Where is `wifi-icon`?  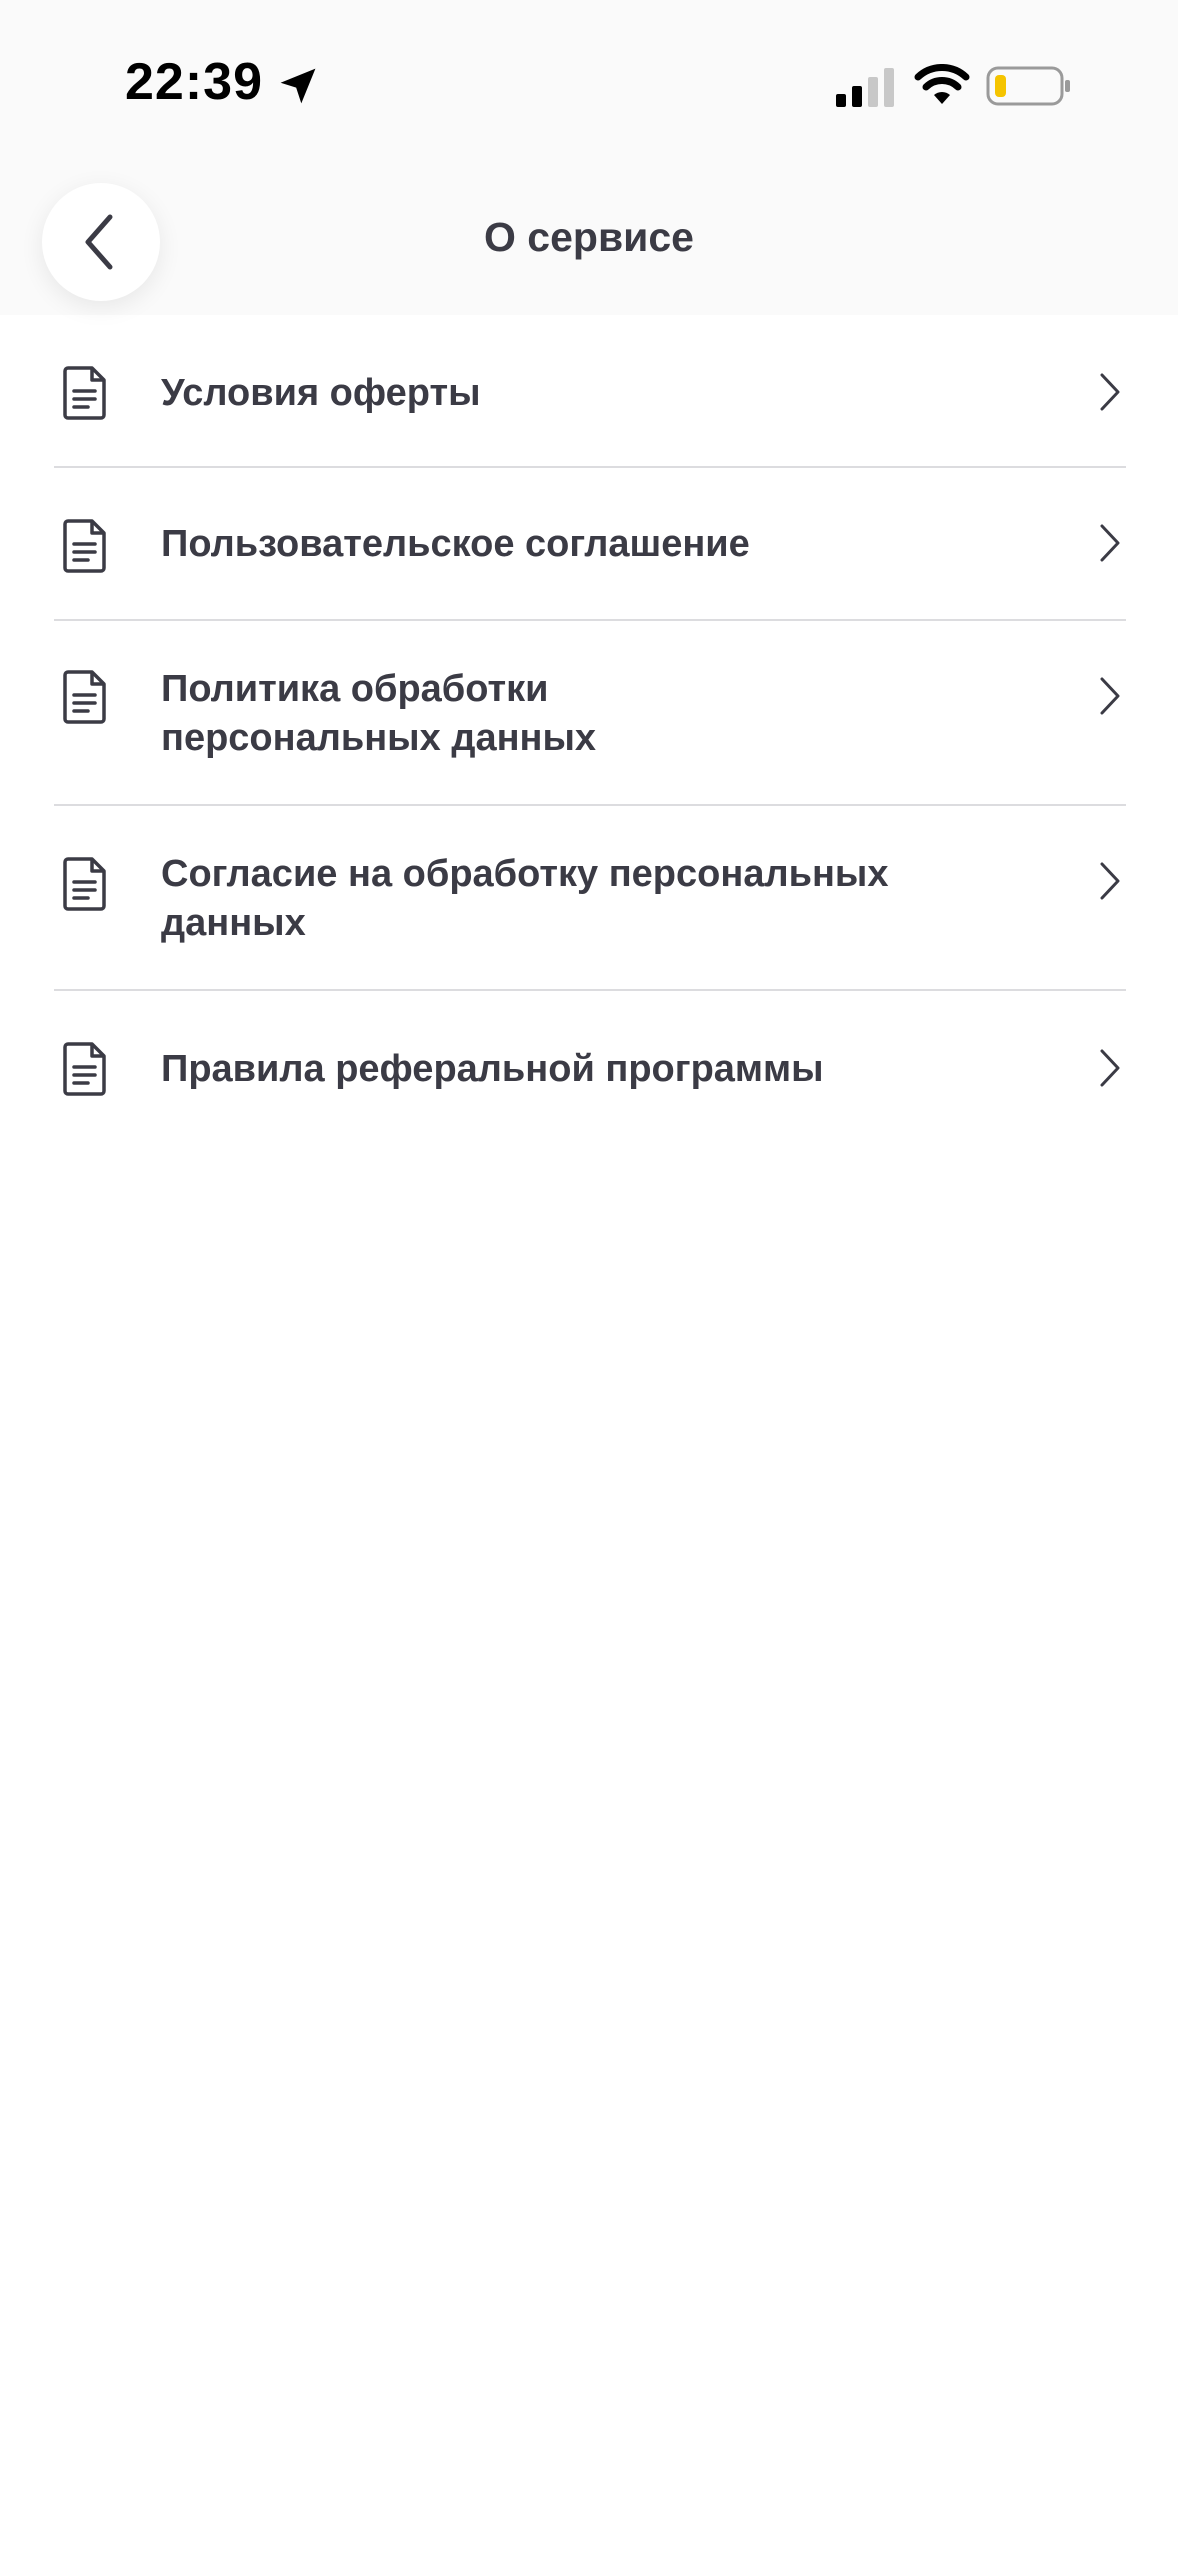 wifi-icon is located at coordinates (942, 84).